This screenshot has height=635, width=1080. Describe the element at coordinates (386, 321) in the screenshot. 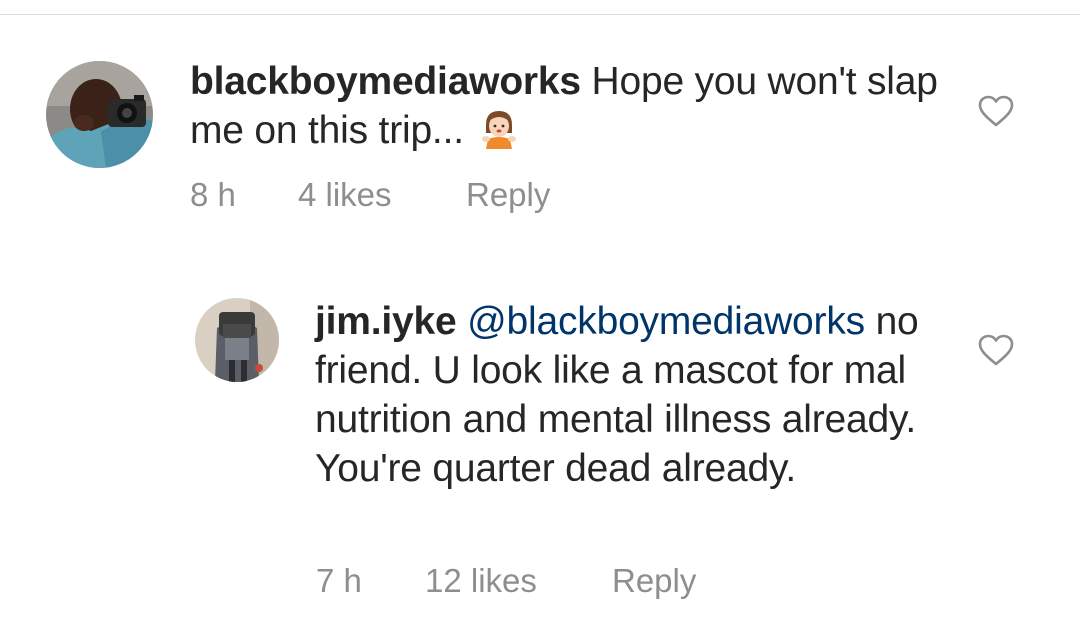

I see `comment-username: jim.iyke` at that location.